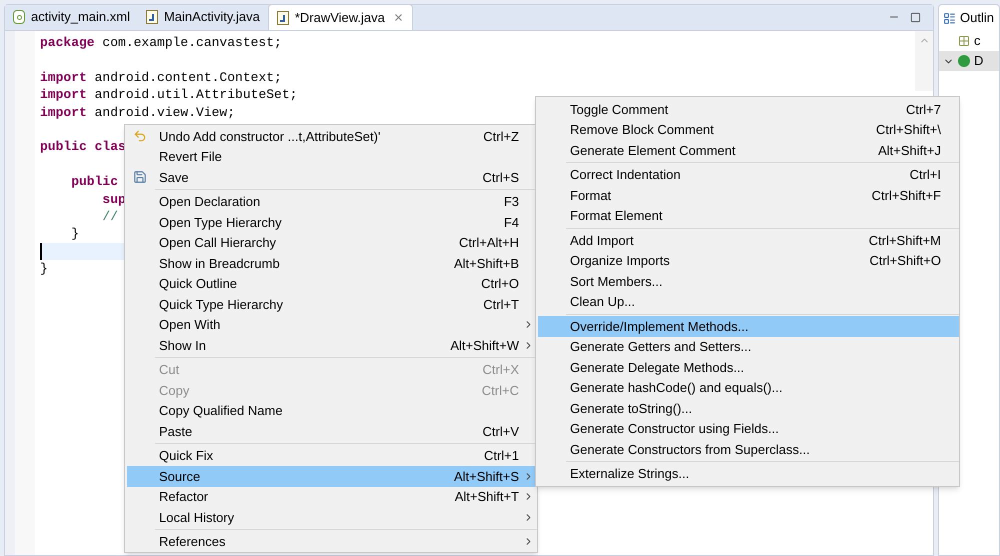 This screenshot has height=556, width=1000. I want to click on shortcut-text: F4, so click(511, 223).